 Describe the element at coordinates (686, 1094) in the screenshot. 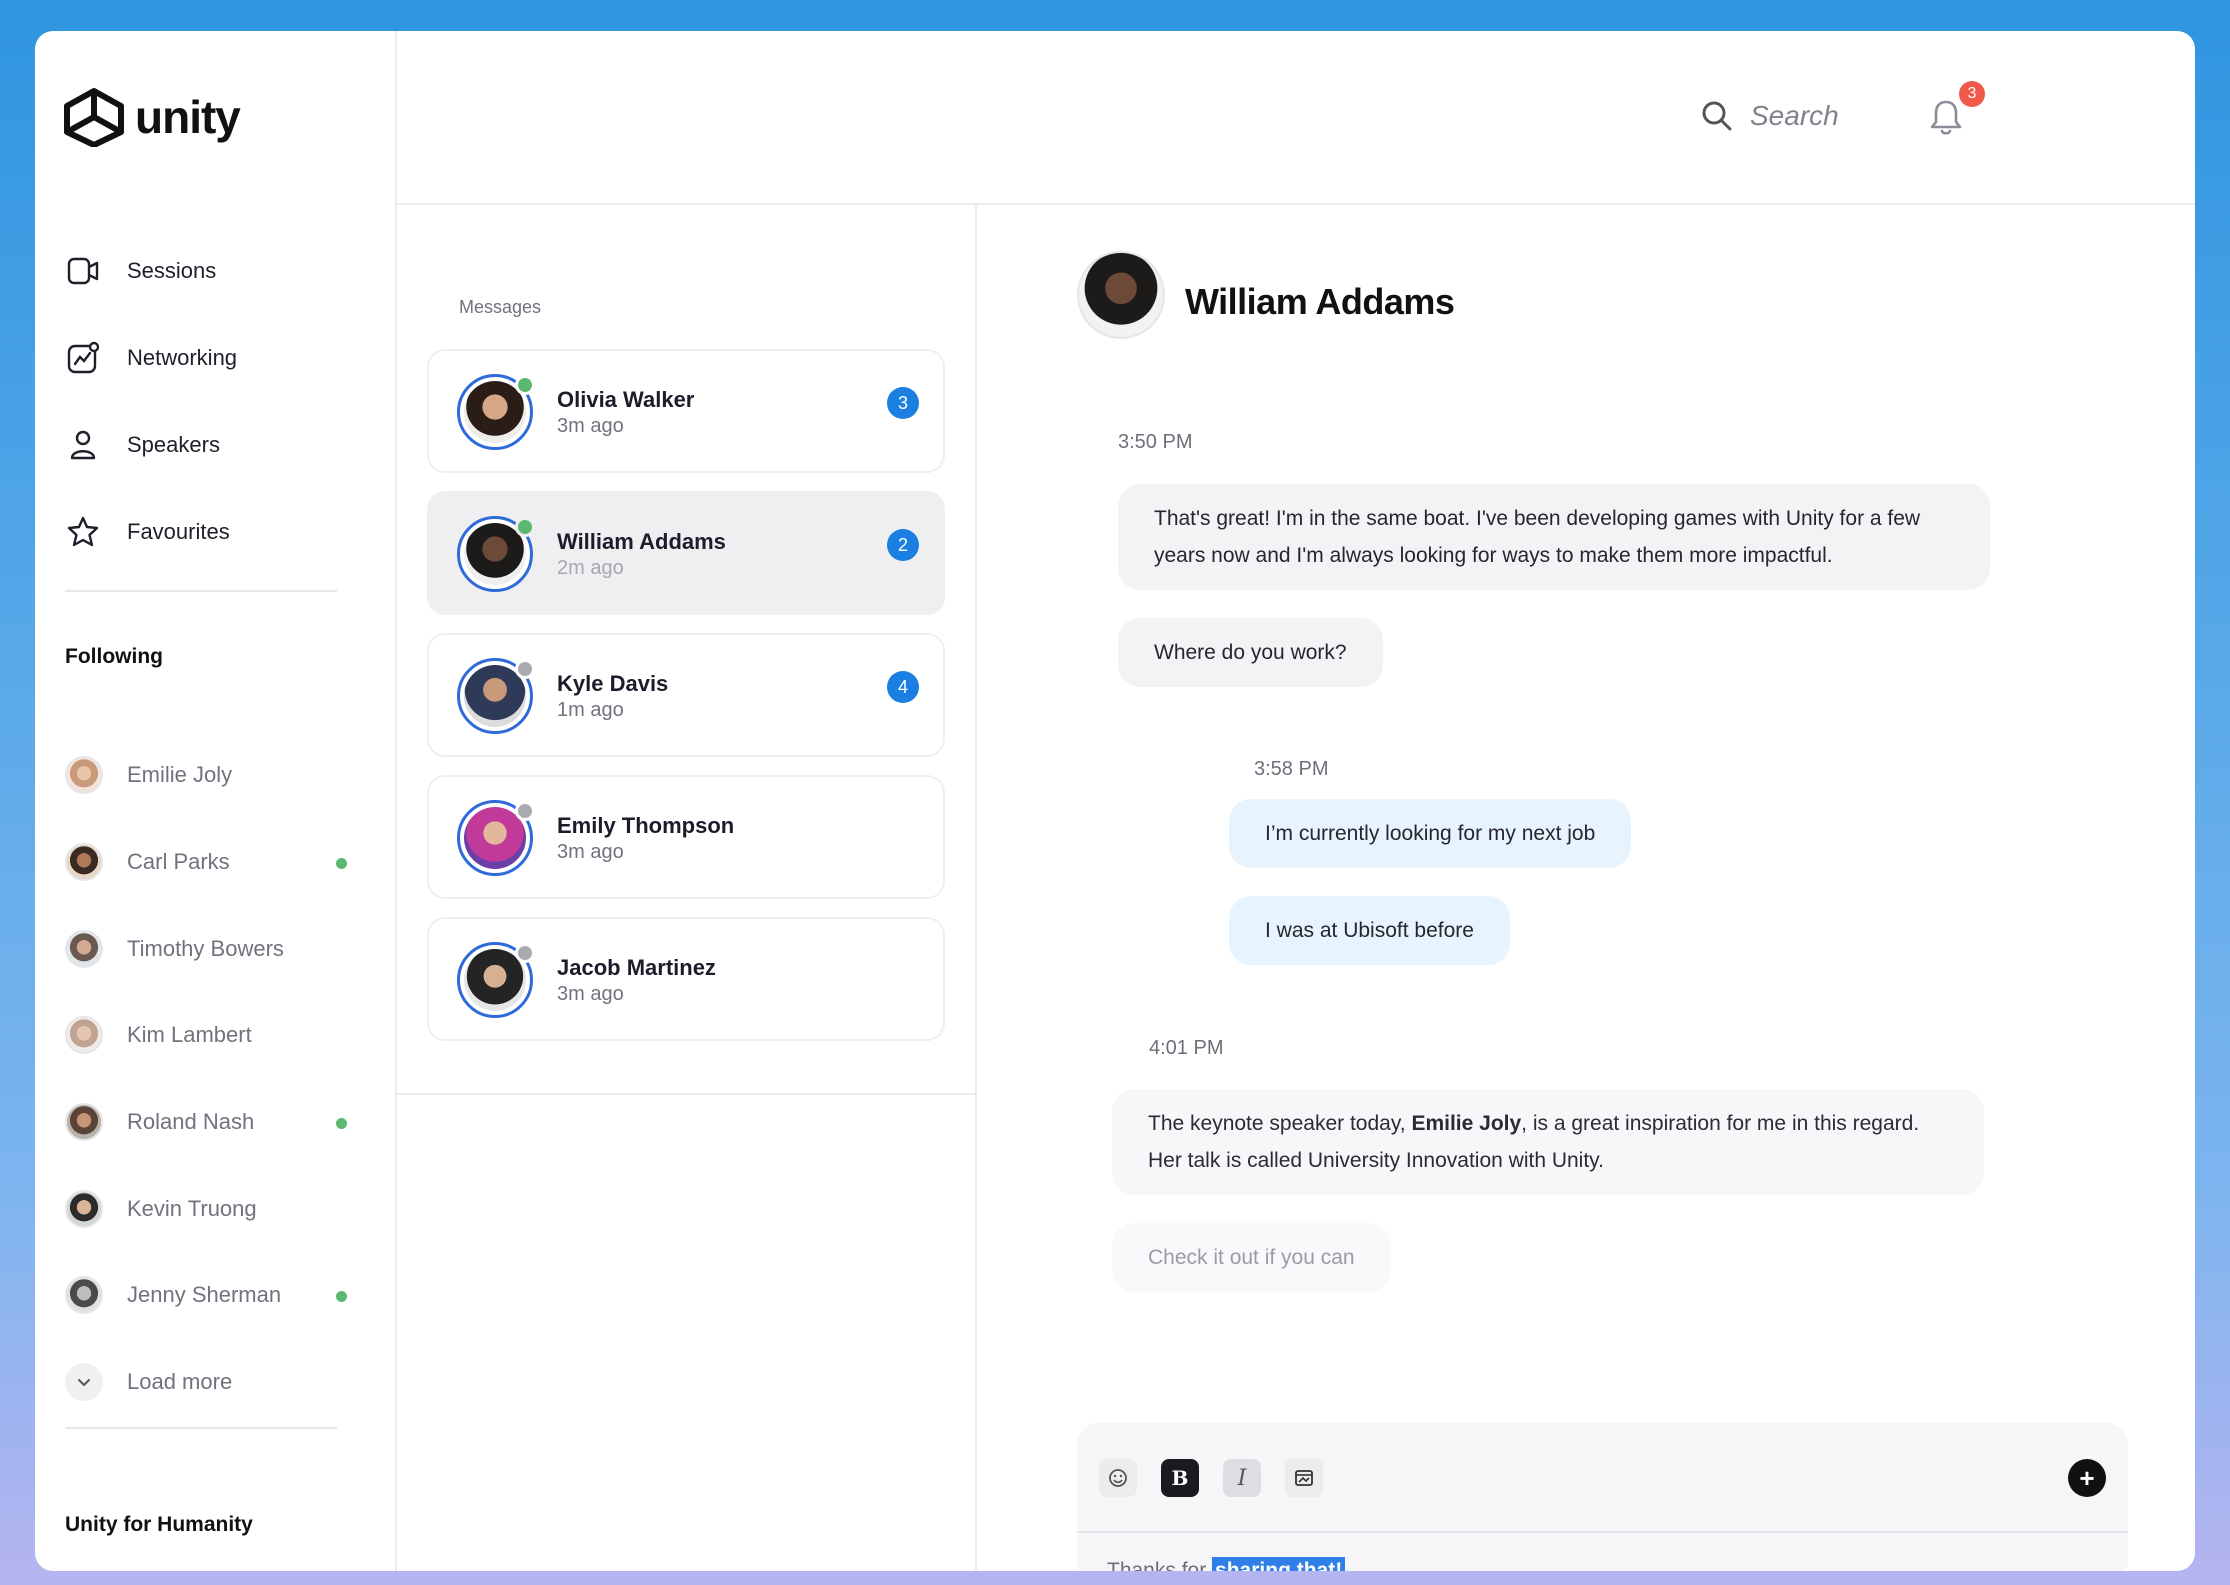

I see `panel-divider` at that location.